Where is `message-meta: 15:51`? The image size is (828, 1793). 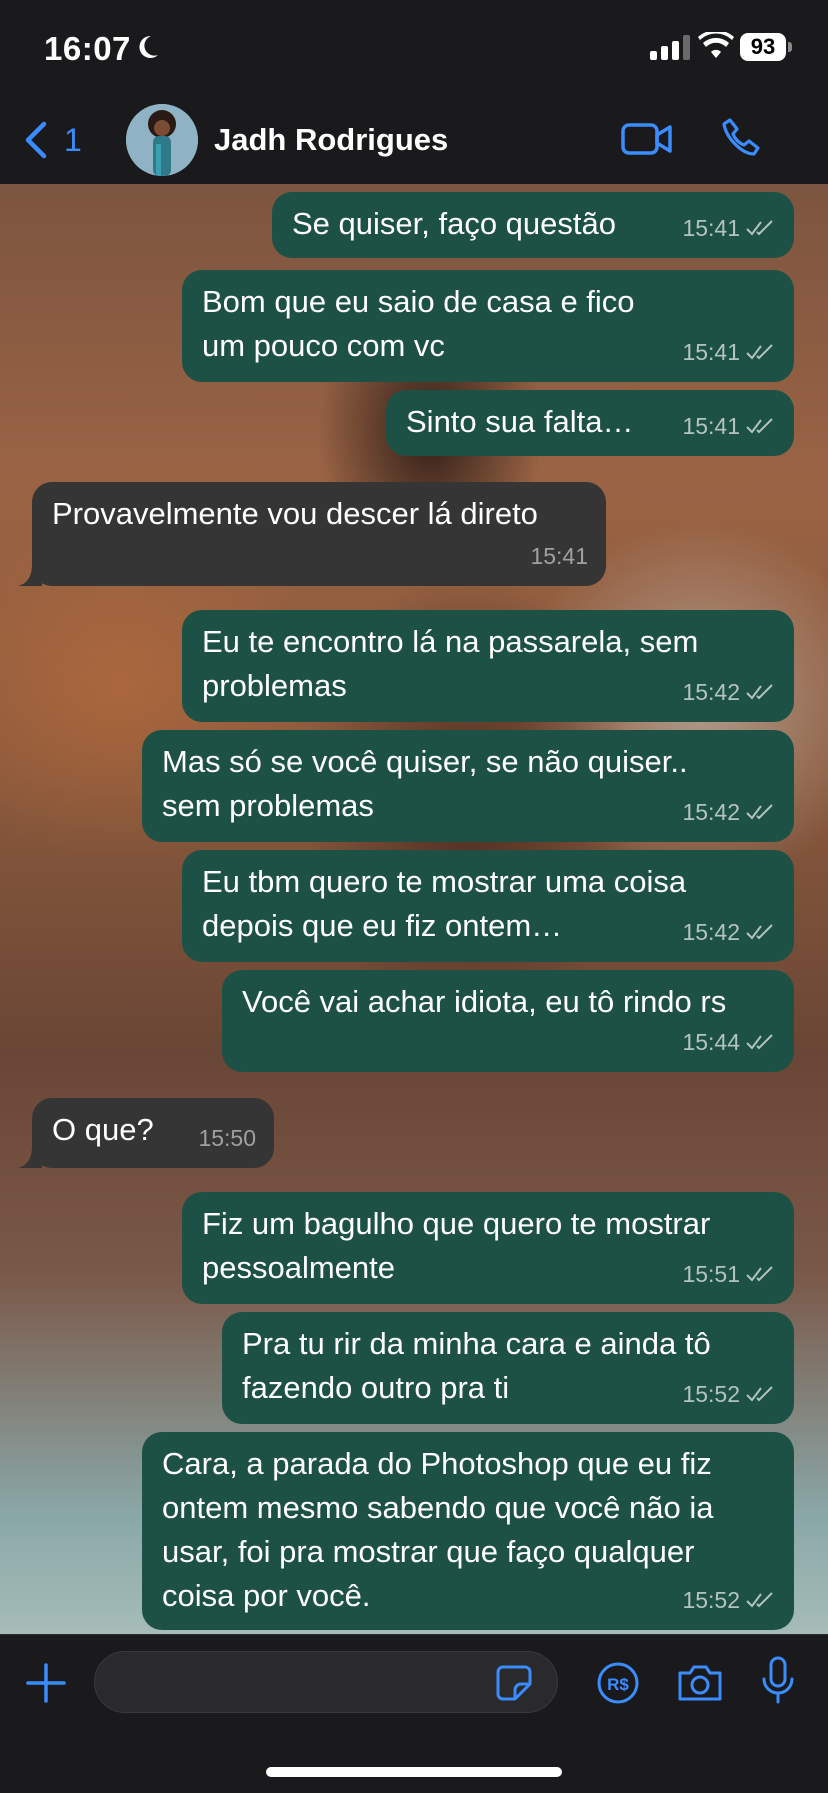
message-meta: 15:51 is located at coordinates (729, 1274).